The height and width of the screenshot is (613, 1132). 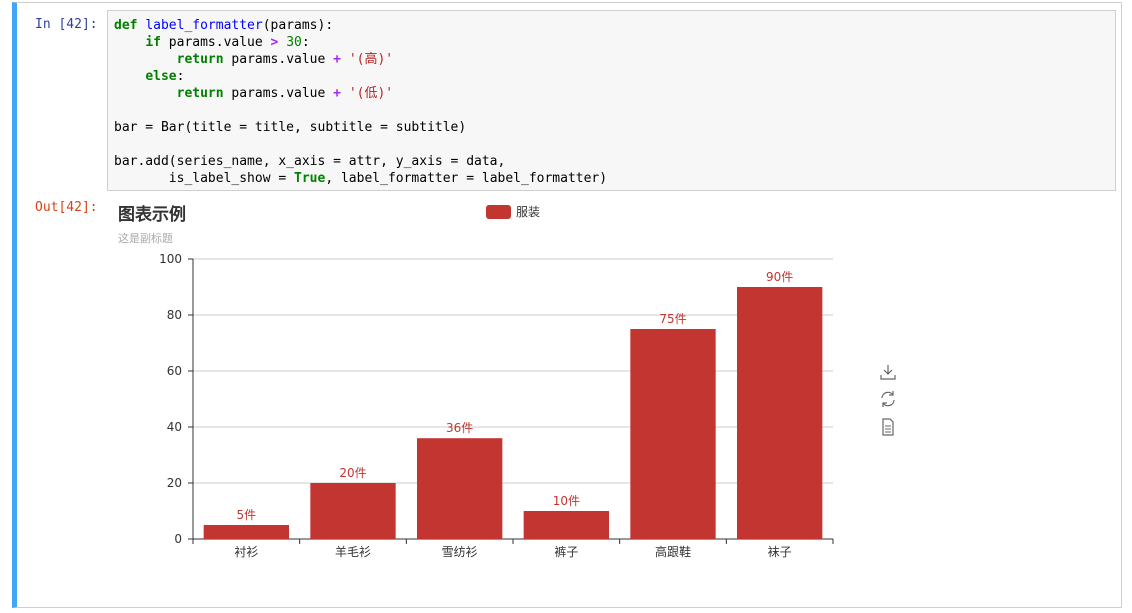 I want to click on x-tick-label: 高跟鞋, so click(x=673, y=551).